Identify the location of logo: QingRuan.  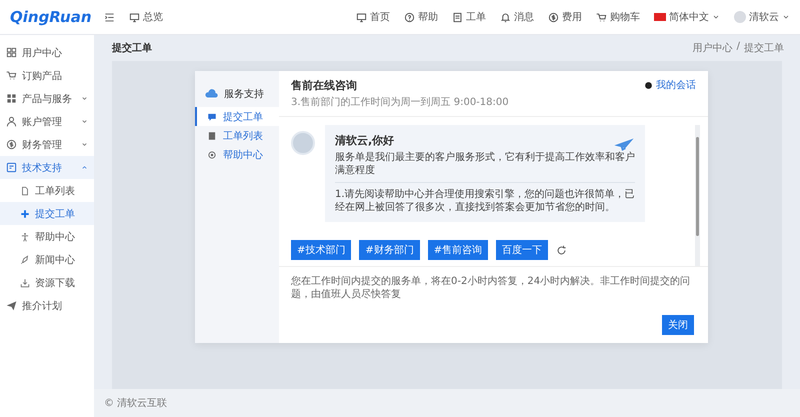
(50, 17).